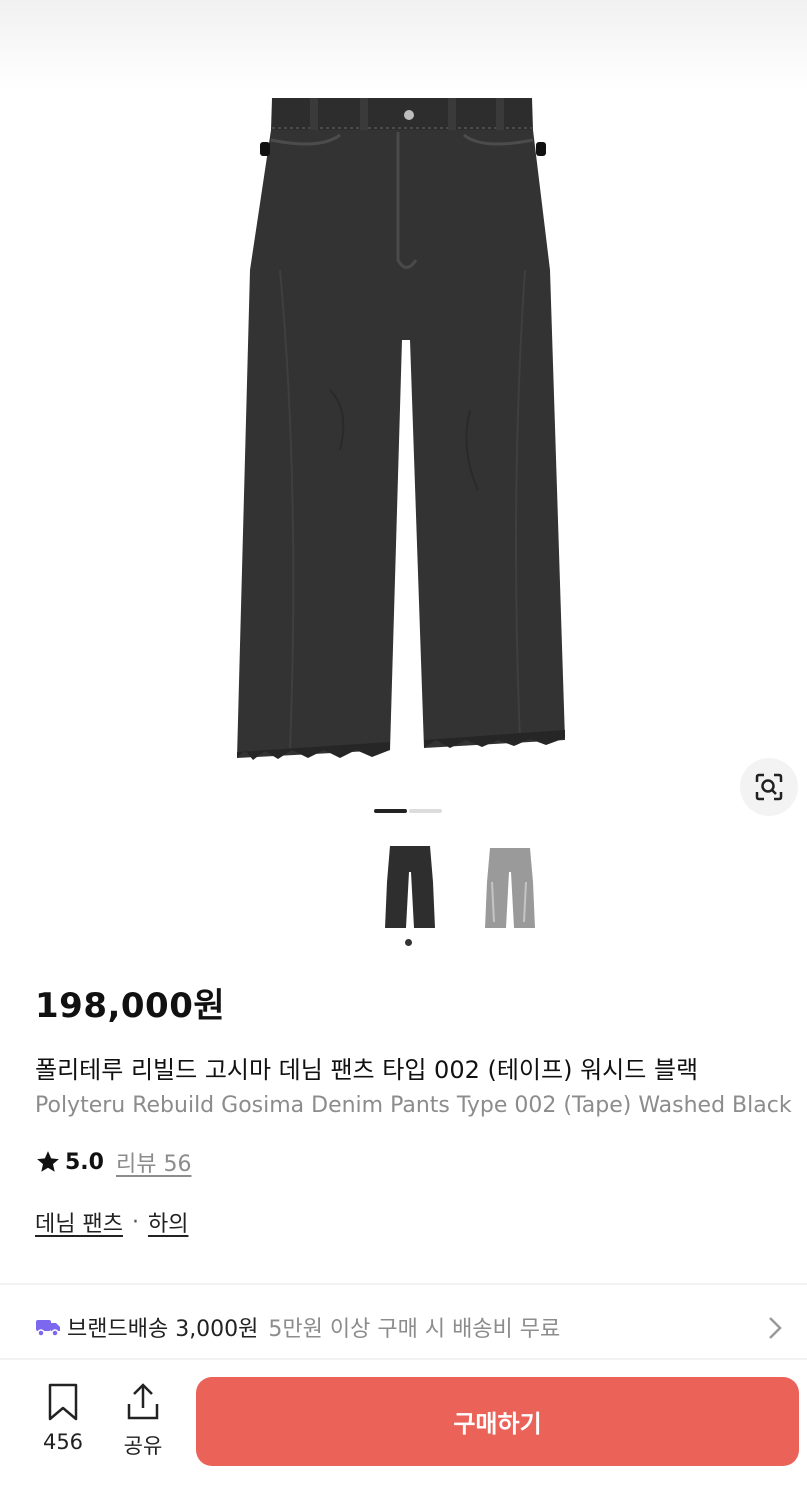  I want to click on free-shipping-note: 5만원 이상 구매 시 배송비 무료, so click(414, 1329).